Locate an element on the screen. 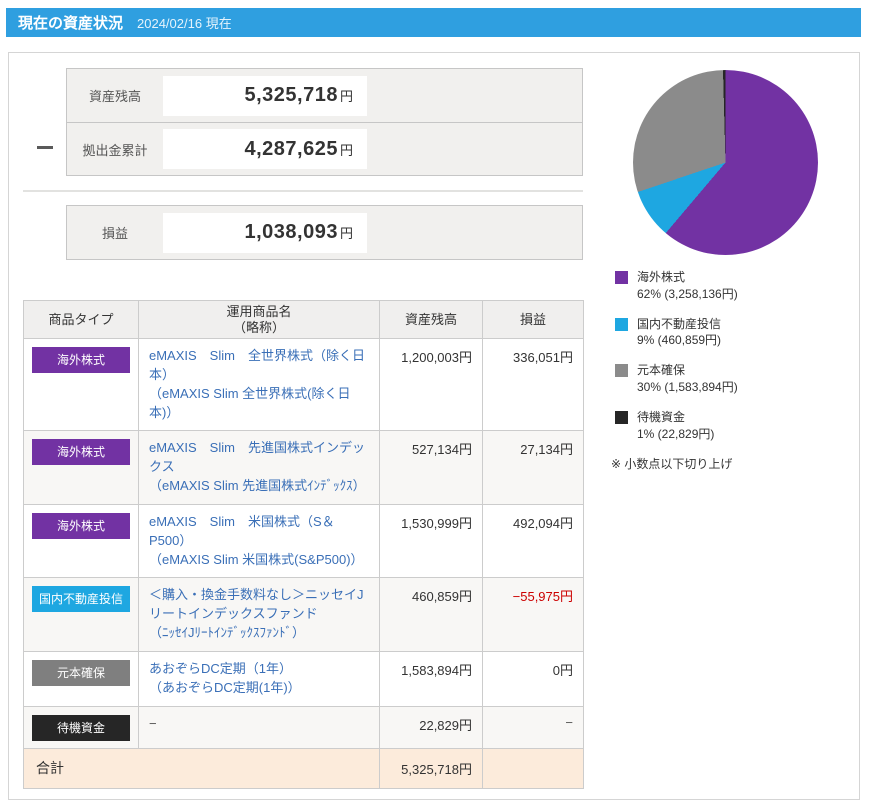  equals-divider is located at coordinates (303, 191).